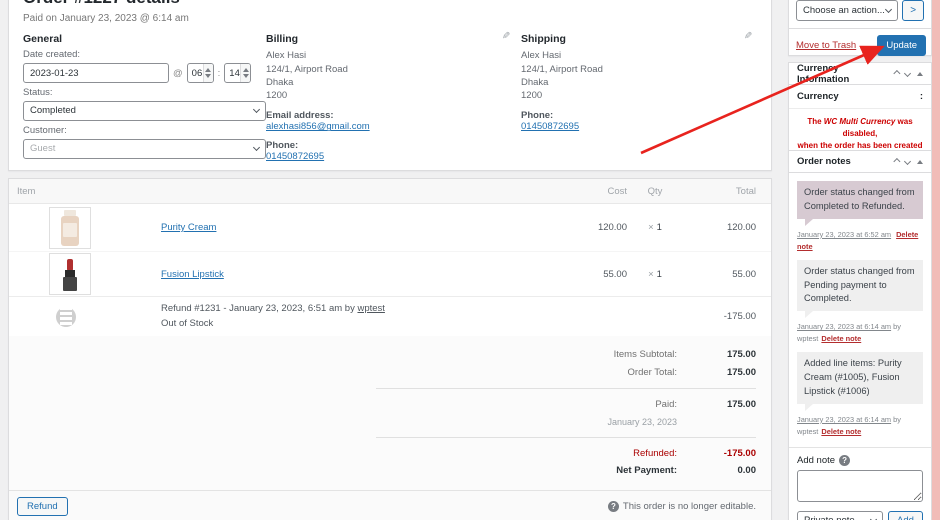  Describe the element at coordinates (741, 372) in the screenshot. I see `order-total-value: 175.00` at that location.